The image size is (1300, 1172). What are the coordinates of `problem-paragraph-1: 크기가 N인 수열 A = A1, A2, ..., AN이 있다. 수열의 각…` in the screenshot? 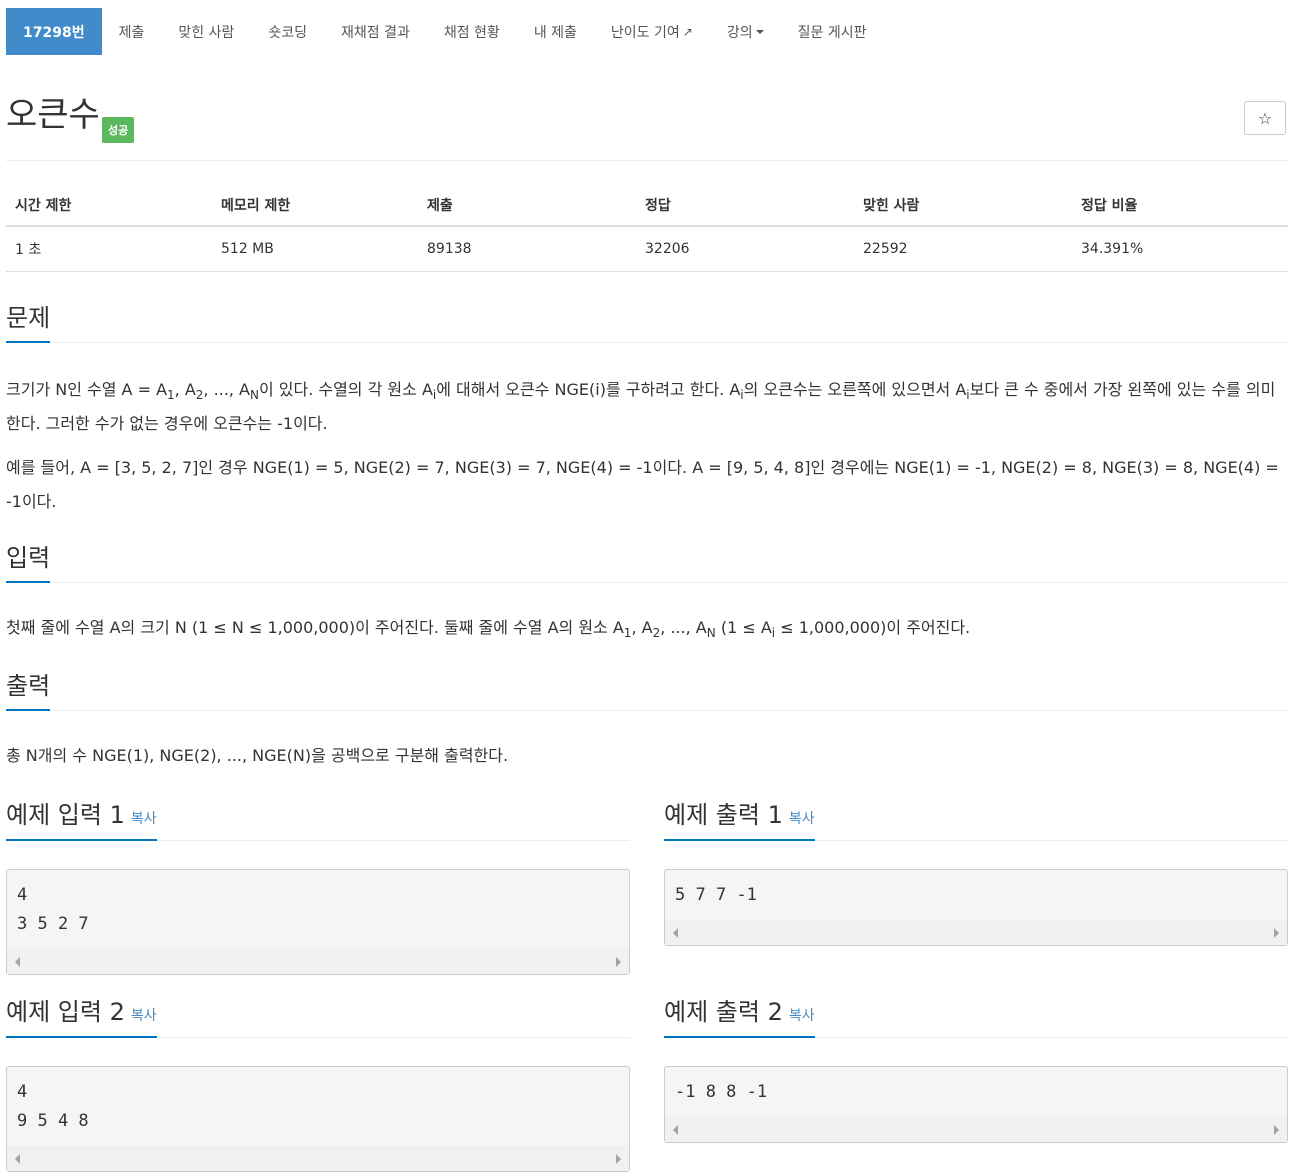 It's located at (641, 406).